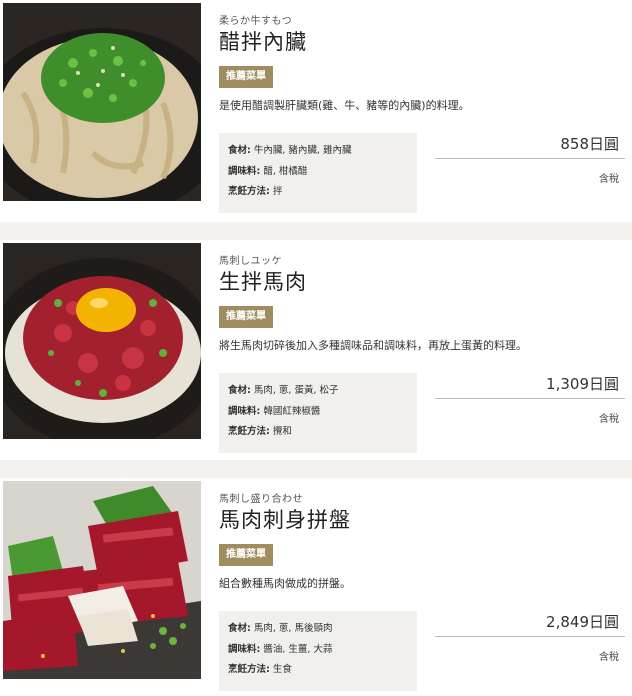 The width and height of the screenshot is (632, 696). I want to click on ingredients-row: 食材: 馬肉, 蔥, 馬後頸肉, so click(280, 628).